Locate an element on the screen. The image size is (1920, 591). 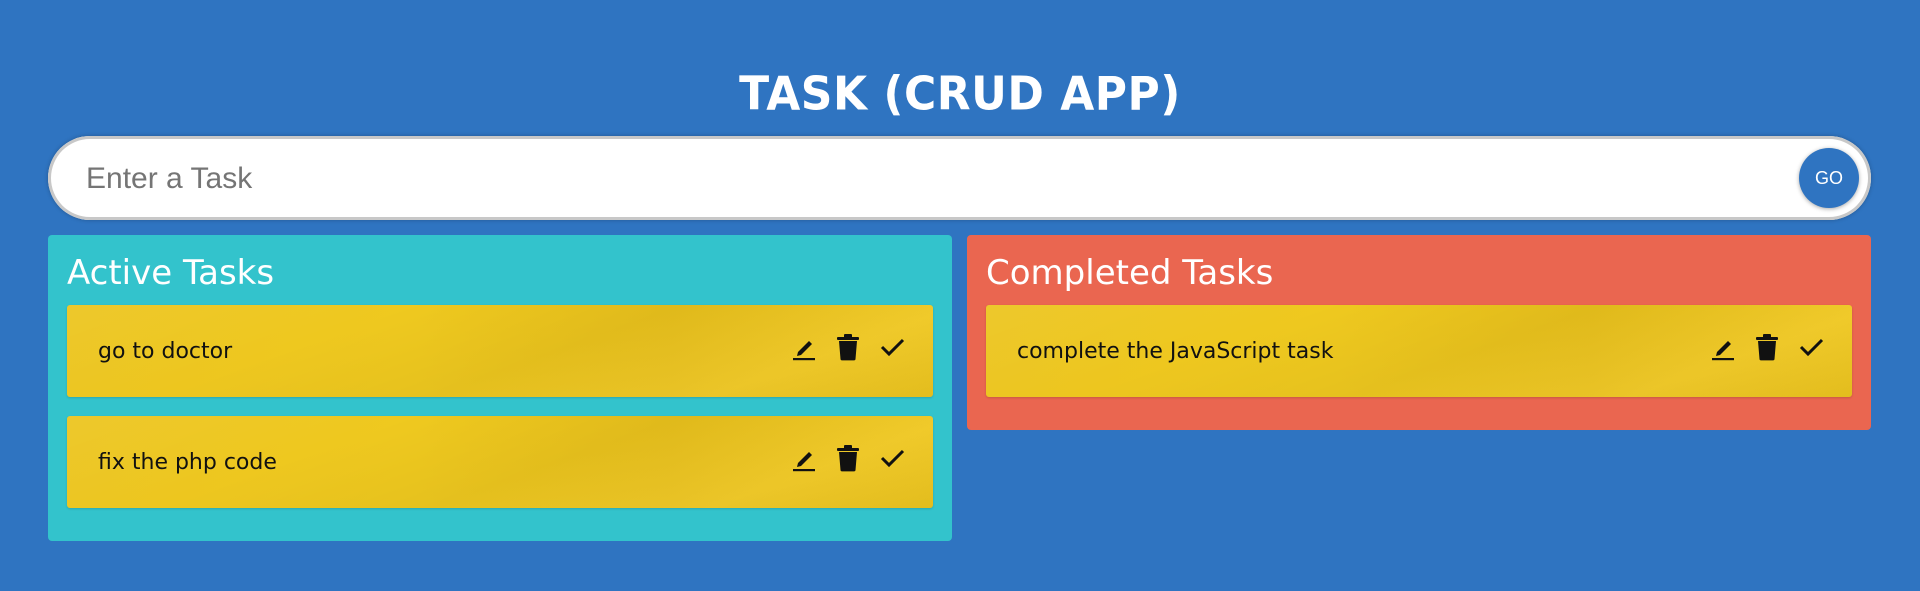
app-title: TASK (CRUD APP) is located at coordinates (960, 95).